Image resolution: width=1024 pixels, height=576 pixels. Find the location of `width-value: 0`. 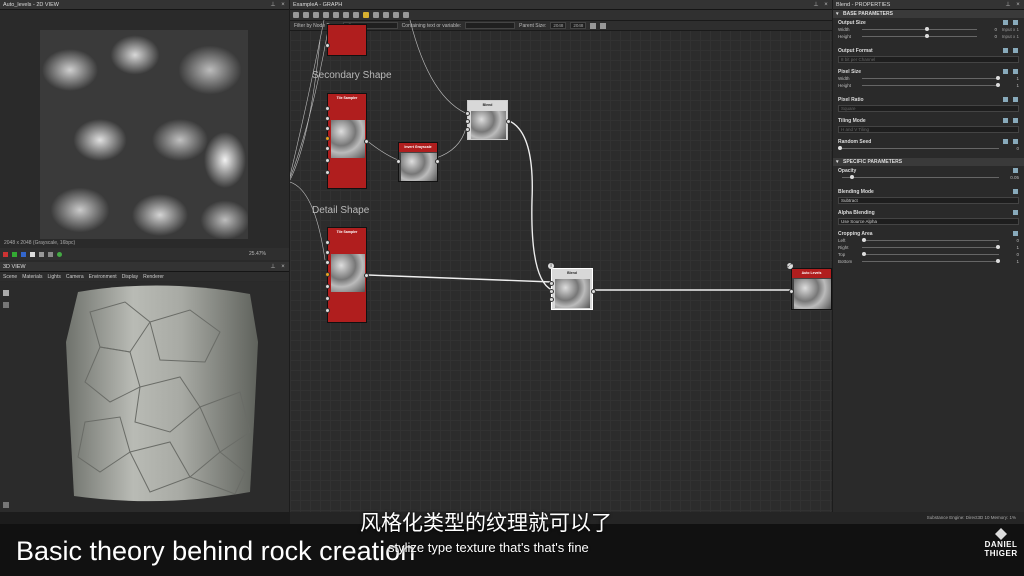

width-value: 0 is located at coordinates (990, 29).